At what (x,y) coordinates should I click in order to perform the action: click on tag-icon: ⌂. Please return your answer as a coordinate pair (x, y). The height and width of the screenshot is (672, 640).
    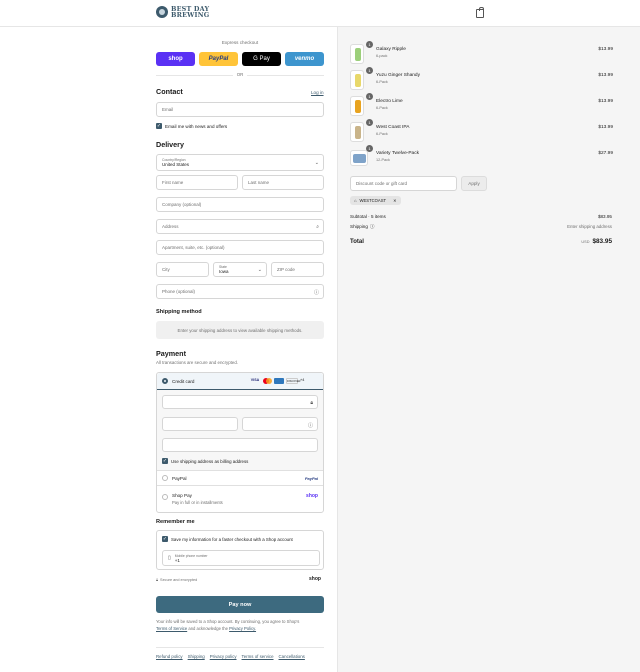
    Looking at the image, I should click on (355, 200).